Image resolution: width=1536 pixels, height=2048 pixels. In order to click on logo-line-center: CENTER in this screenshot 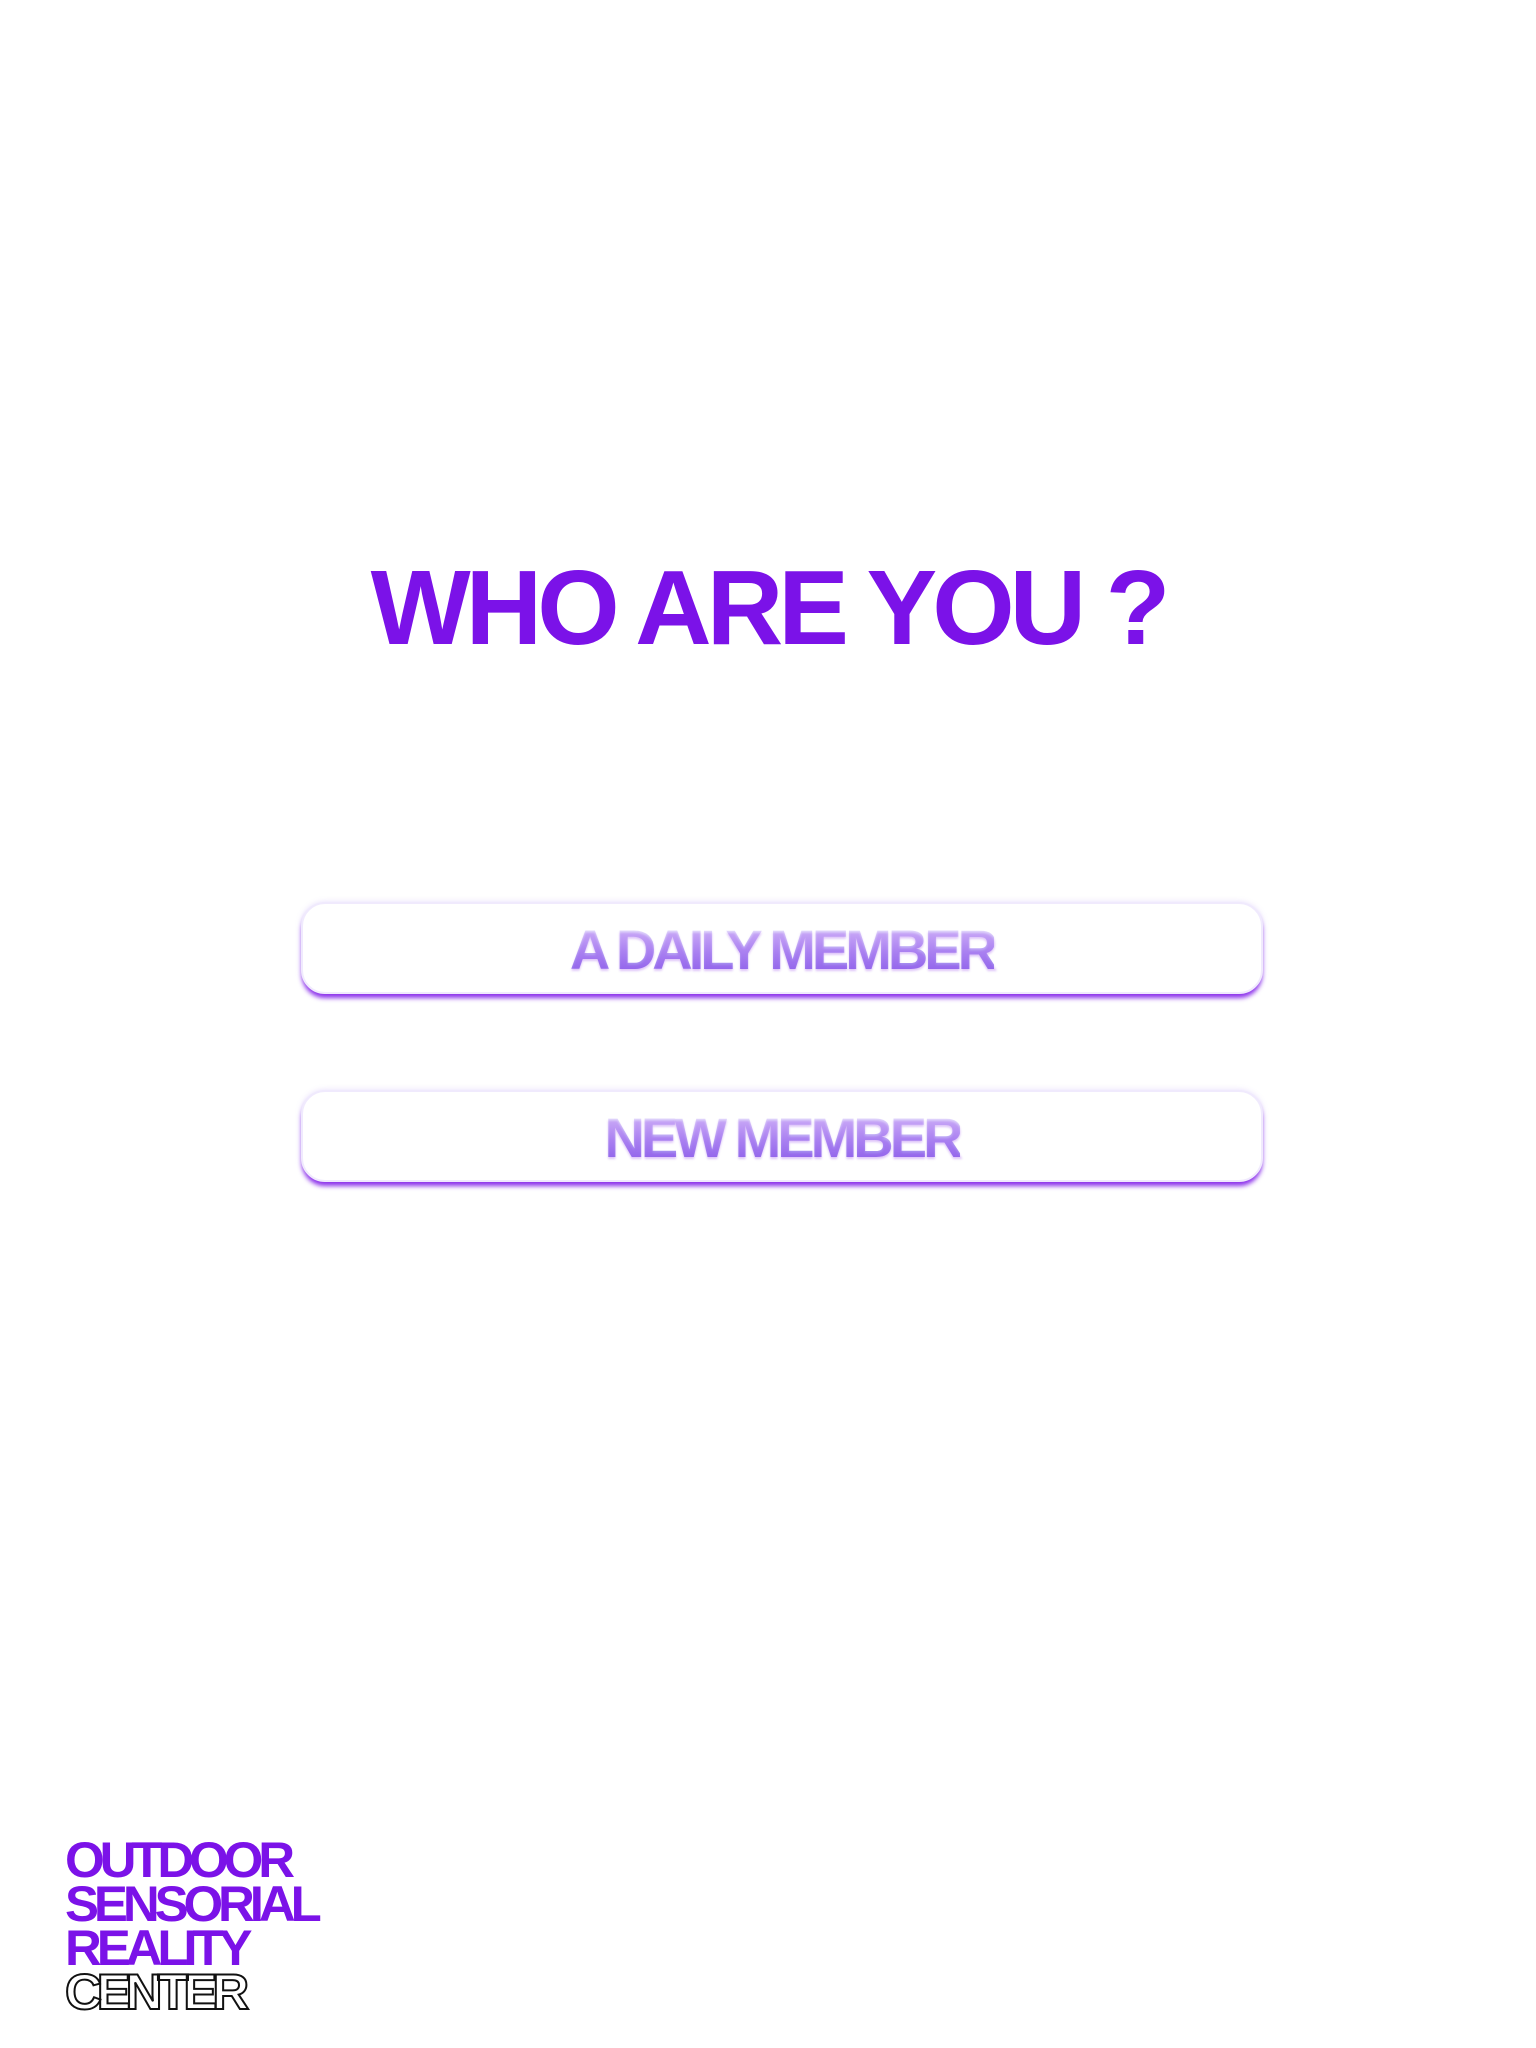, I will do `click(157, 1992)`.